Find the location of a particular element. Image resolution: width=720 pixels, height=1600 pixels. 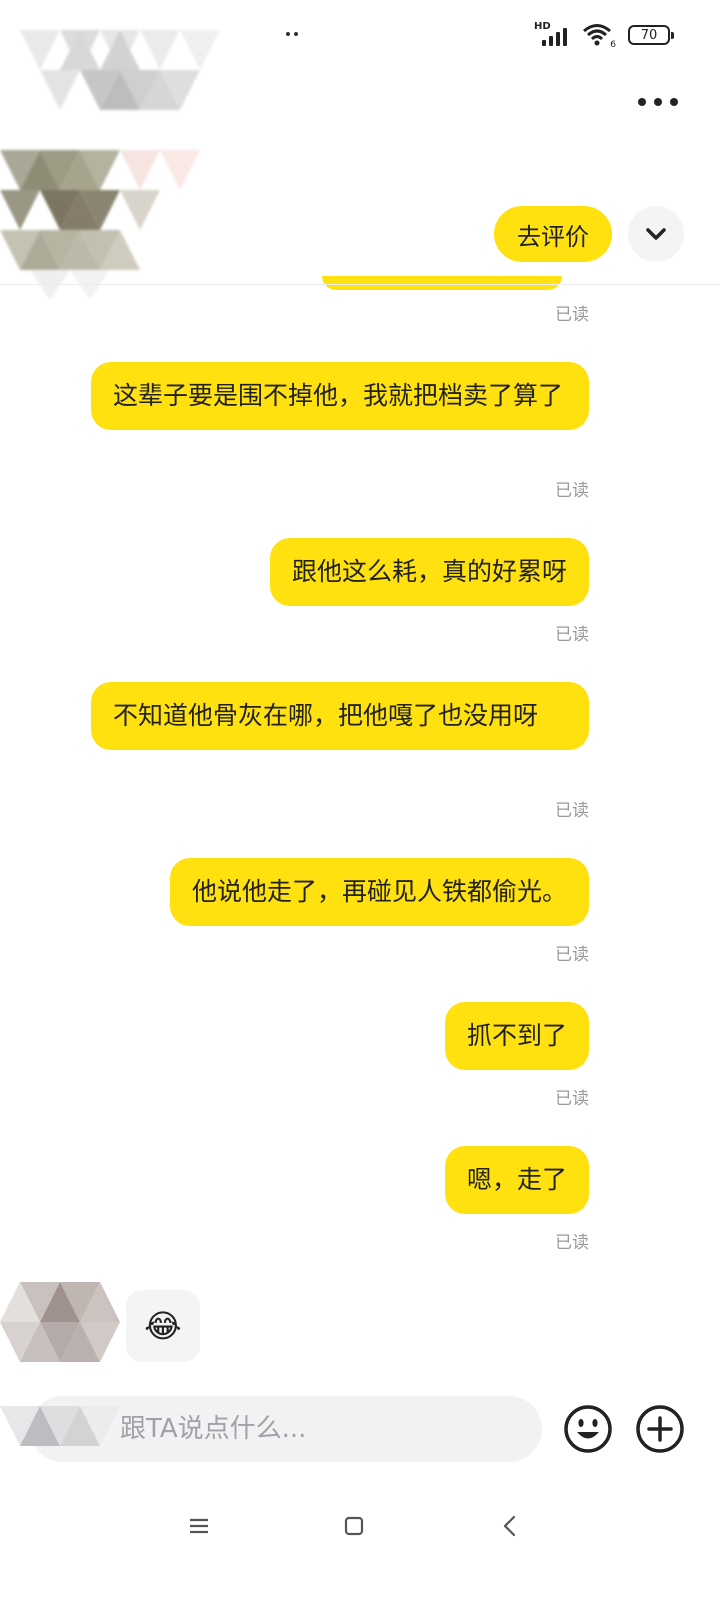

contact-header-blurred is located at coordinates (150, 150).